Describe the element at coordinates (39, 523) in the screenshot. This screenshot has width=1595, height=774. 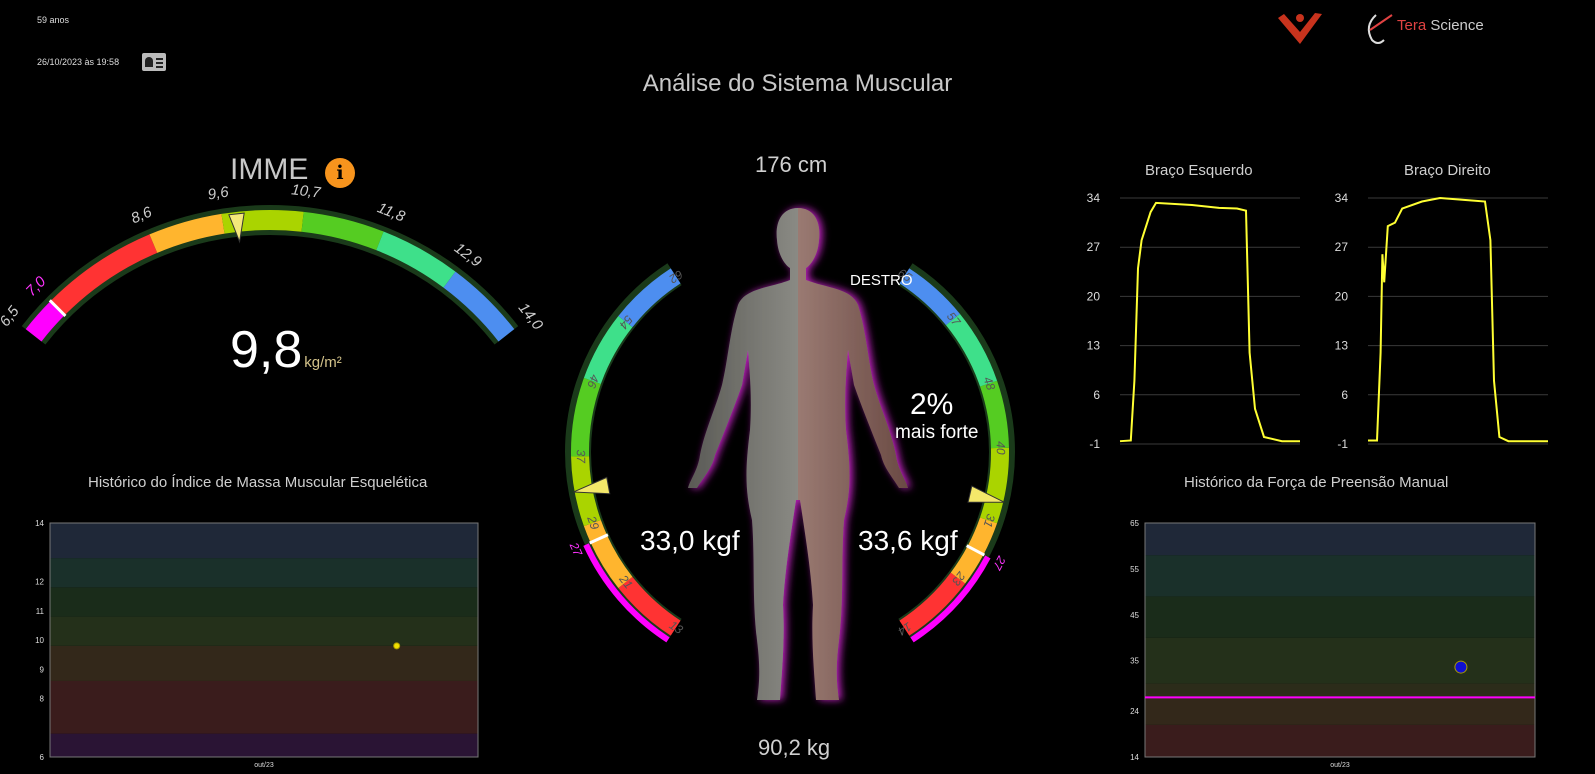
I see `imme-hist-y-tick: 14` at that location.